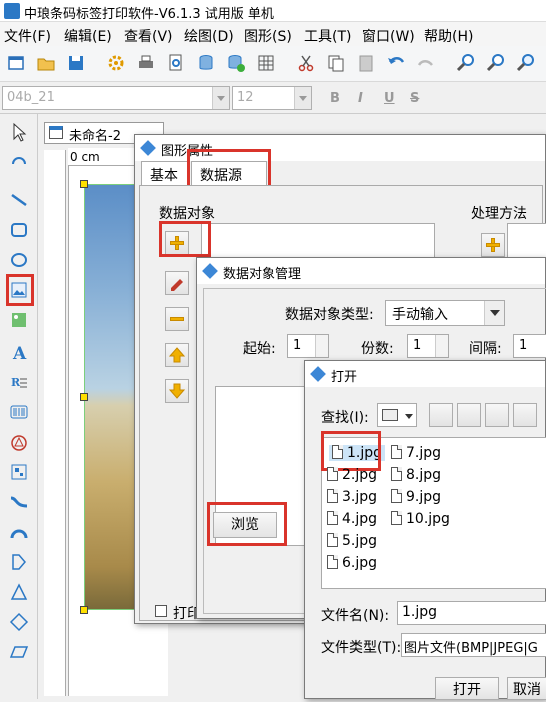 This screenshot has height=702, width=546. What do you see at coordinates (352, 497) in the screenshot?
I see `file-item: 3.jpg` at bounding box center [352, 497].